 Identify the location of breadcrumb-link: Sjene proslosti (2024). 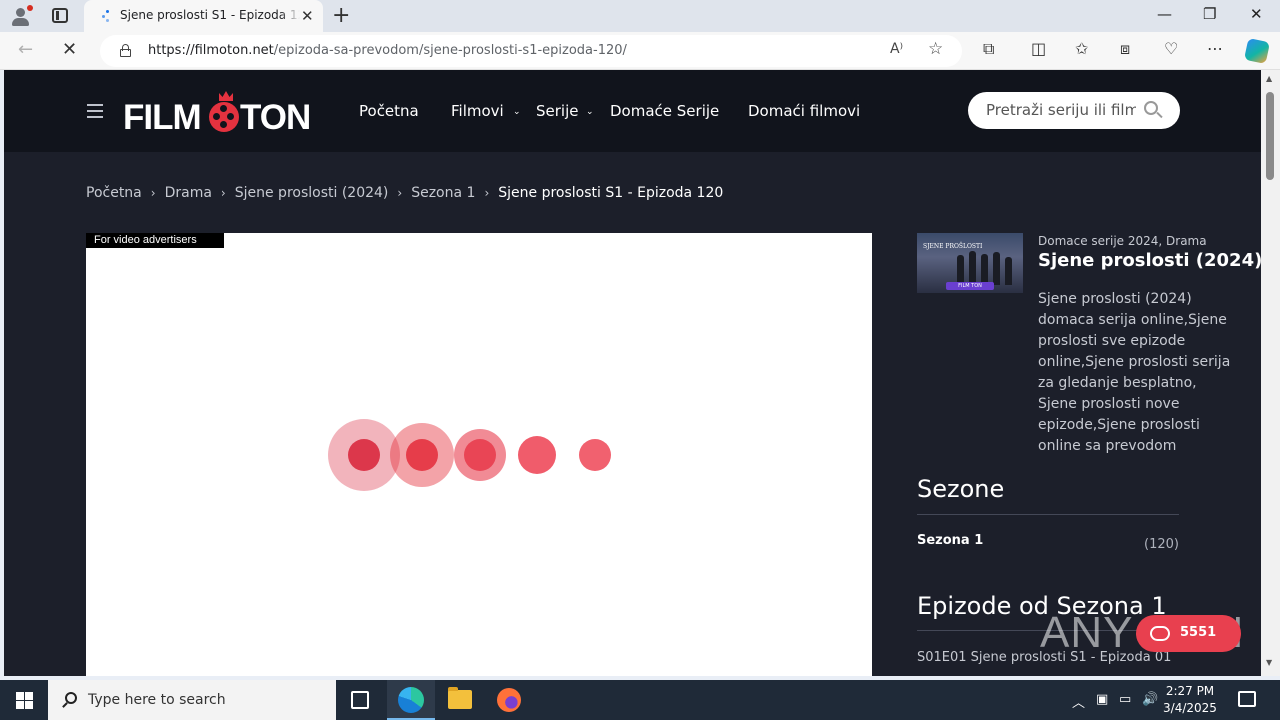
(312, 193).